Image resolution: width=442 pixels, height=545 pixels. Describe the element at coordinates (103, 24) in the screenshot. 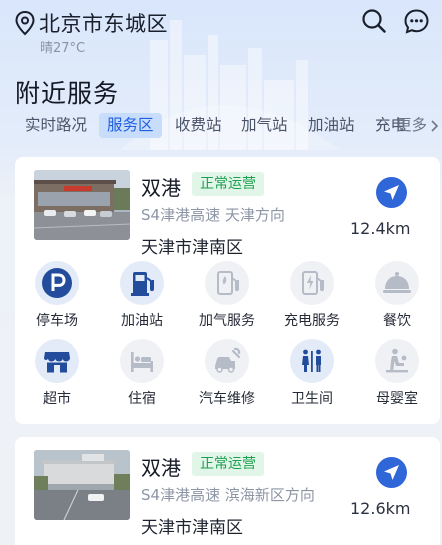

I see `city-name: 北京市东城区` at that location.